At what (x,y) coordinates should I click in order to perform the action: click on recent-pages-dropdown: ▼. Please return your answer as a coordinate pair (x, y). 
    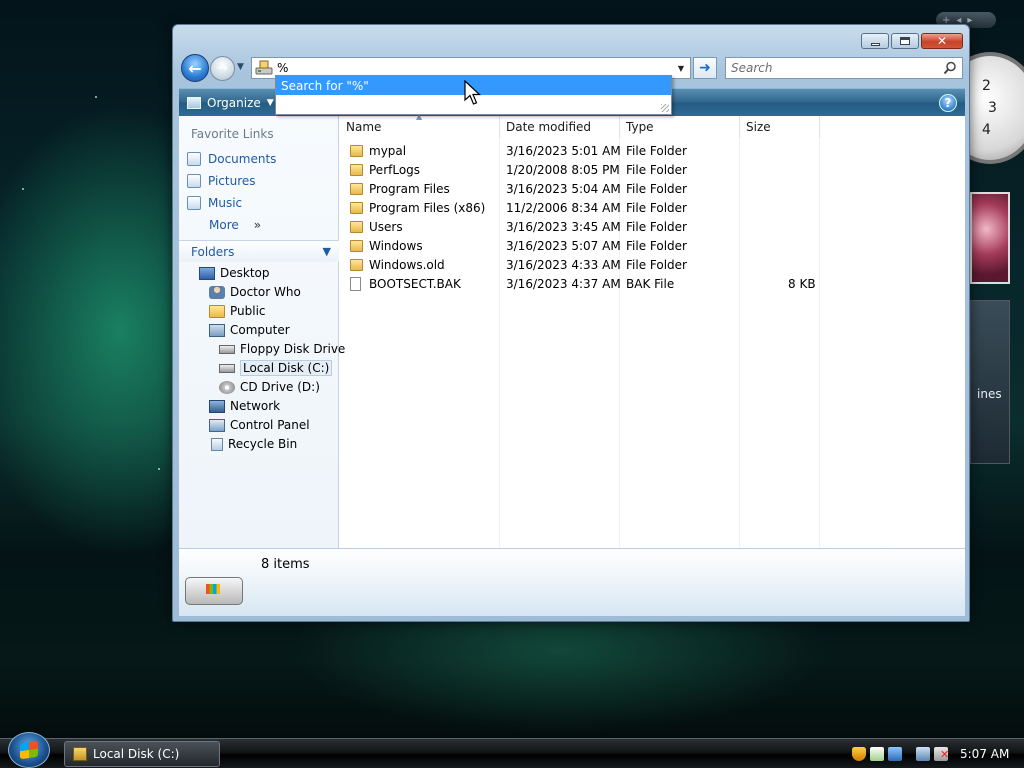
    Looking at the image, I should click on (240, 67).